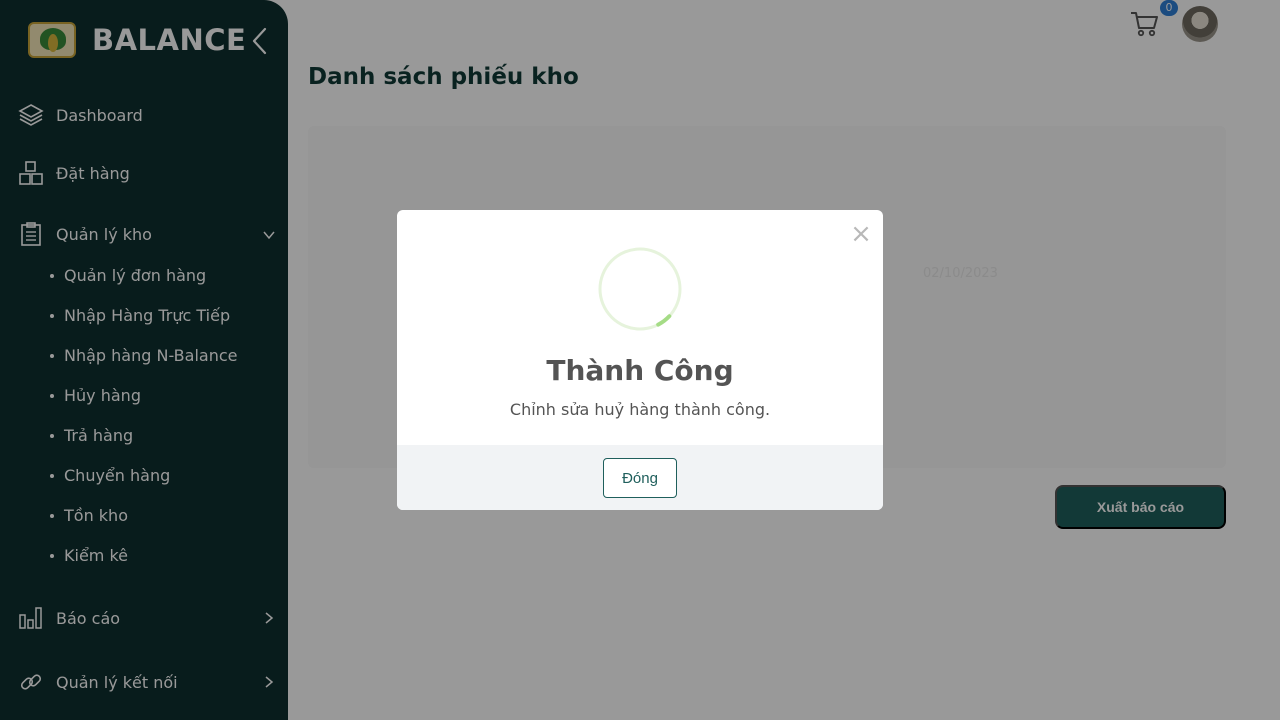  What do you see at coordinates (640, 370) in the screenshot?
I see `dialog-title: Thành Công` at bounding box center [640, 370].